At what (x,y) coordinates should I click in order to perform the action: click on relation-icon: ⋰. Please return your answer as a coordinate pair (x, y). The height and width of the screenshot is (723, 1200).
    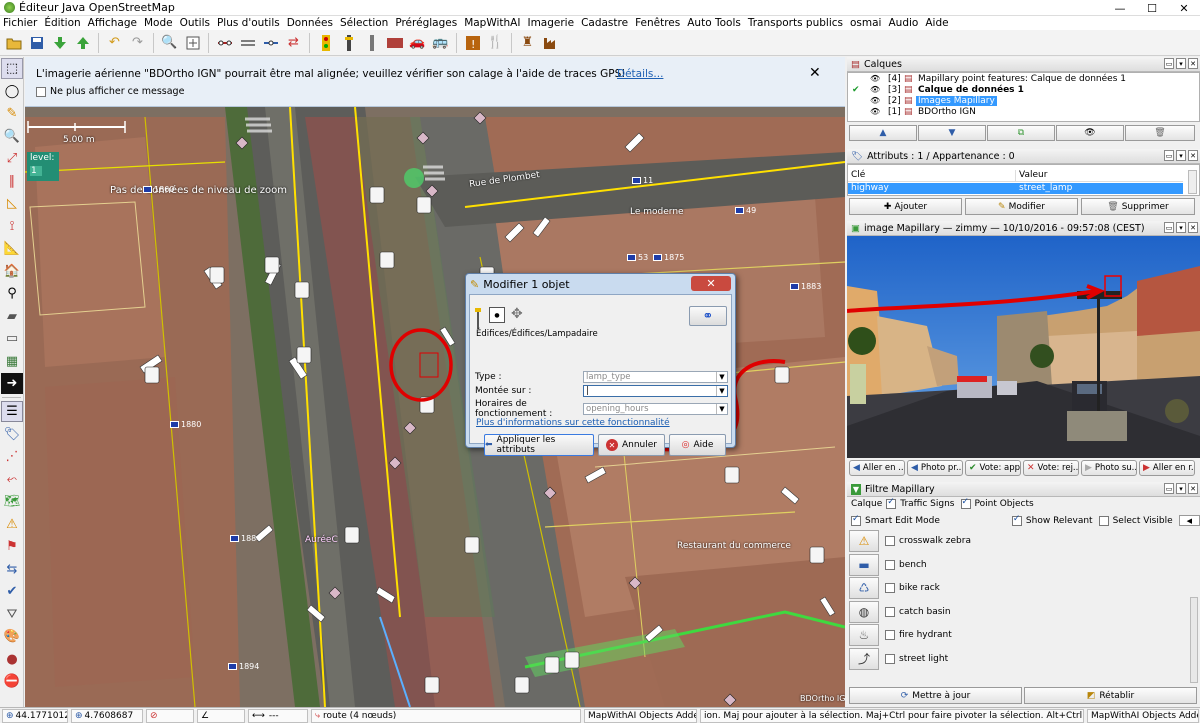
    Looking at the image, I should click on (12, 456).